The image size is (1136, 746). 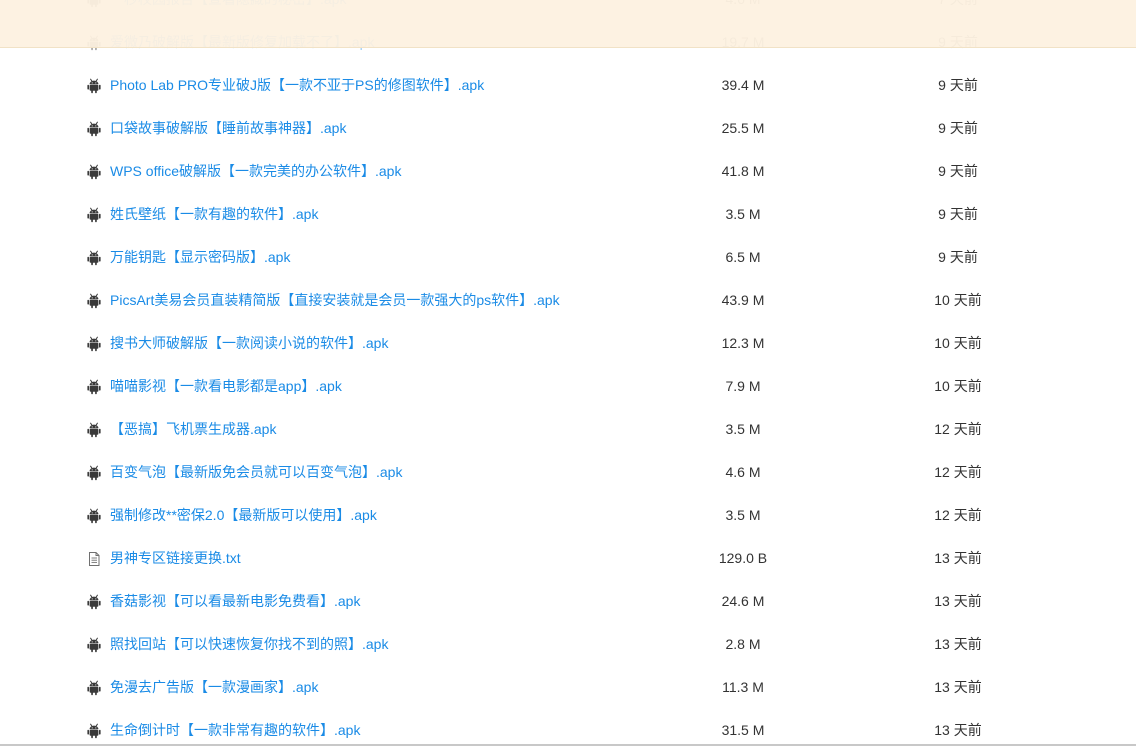 What do you see at coordinates (568, 515) in the screenshot?
I see `file-row: 强制修改**密保2.0【最新版可以使用】.apk 3.5 M 12 天前` at bounding box center [568, 515].